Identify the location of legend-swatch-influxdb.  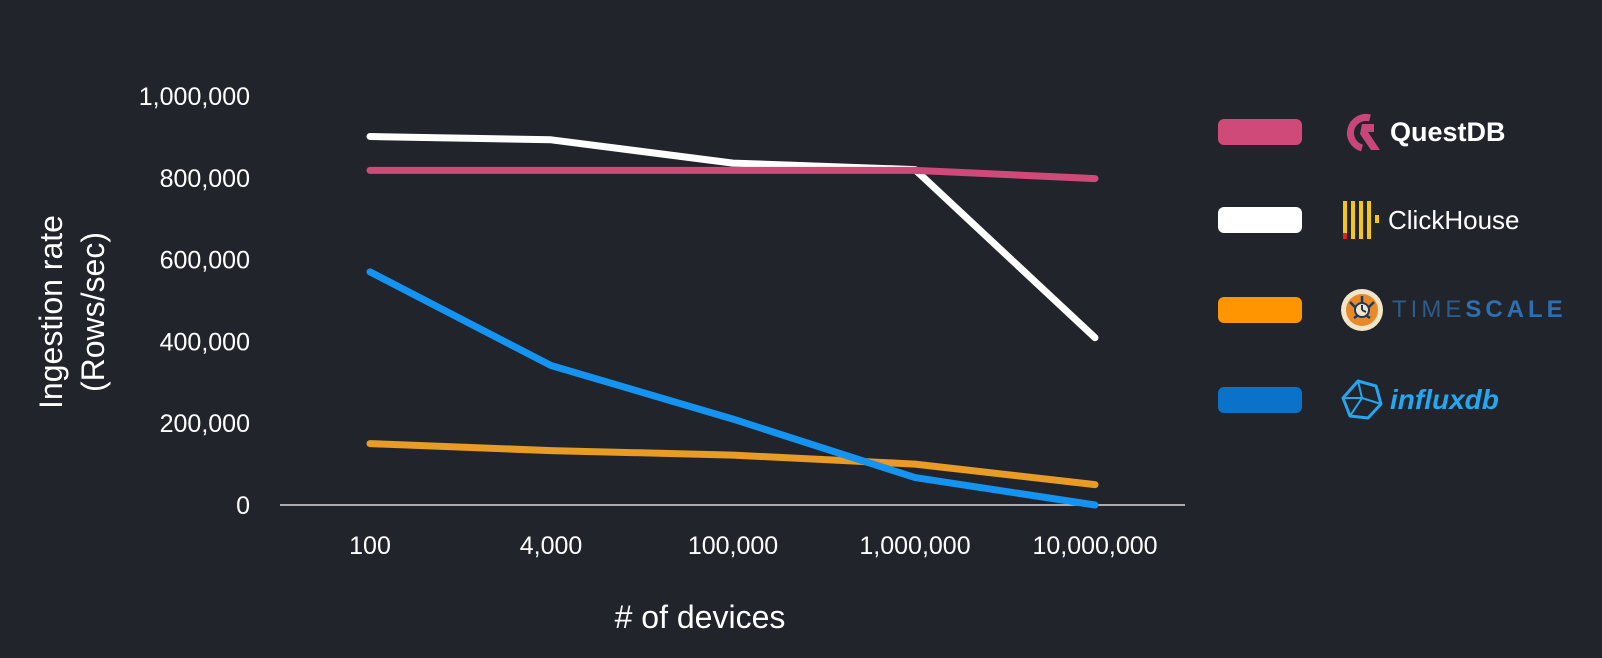
(1260, 400).